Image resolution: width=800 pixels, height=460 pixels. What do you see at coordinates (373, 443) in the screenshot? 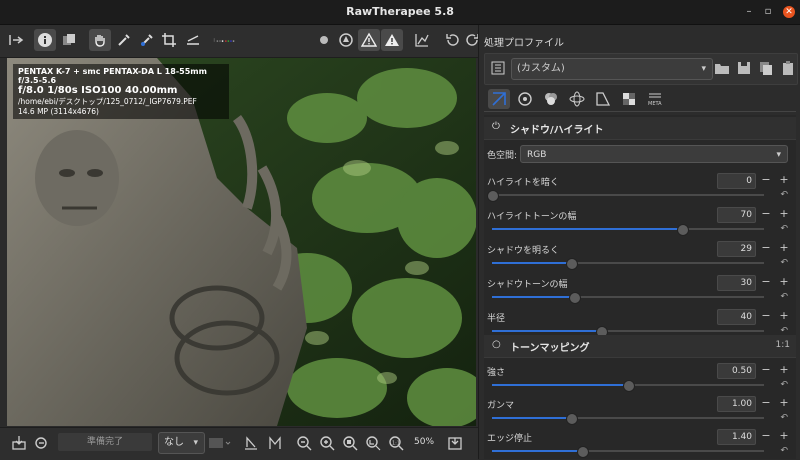
I see `zoom-fit-crop-icon` at bounding box center [373, 443].